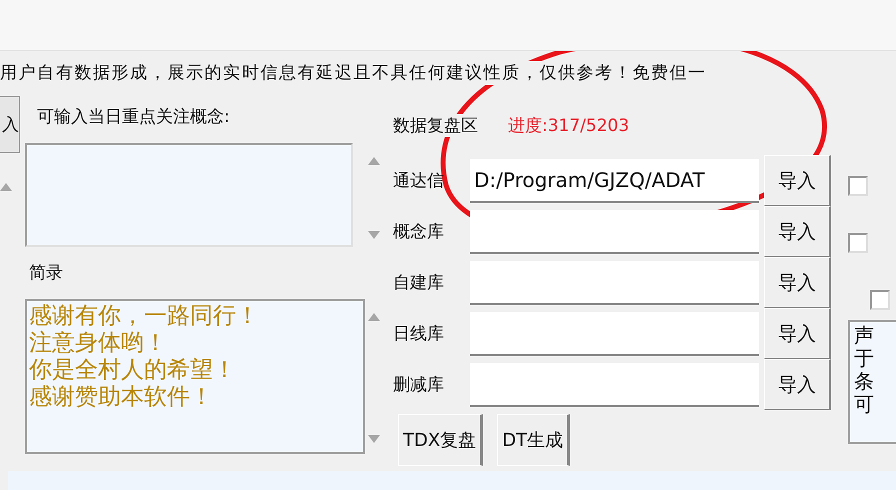 This screenshot has height=490, width=896. What do you see at coordinates (419, 385) in the screenshot?
I see `field-label: 删减库` at bounding box center [419, 385].